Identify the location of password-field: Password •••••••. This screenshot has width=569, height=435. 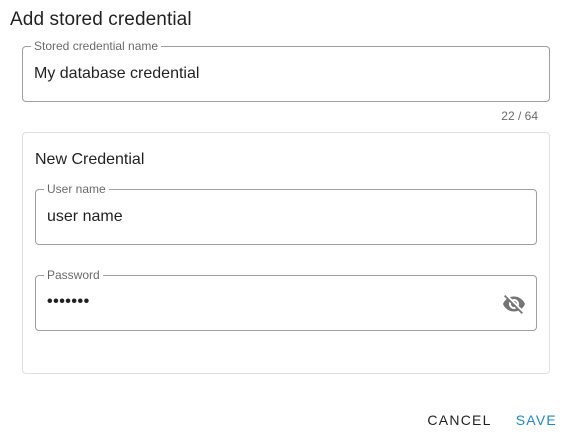
(286, 299).